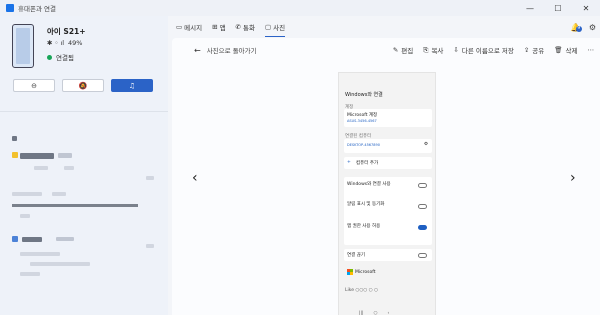 The height and width of the screenshot is (315, 600). I want to click on tab-calls: ✆ 통화, so click(245, 27).